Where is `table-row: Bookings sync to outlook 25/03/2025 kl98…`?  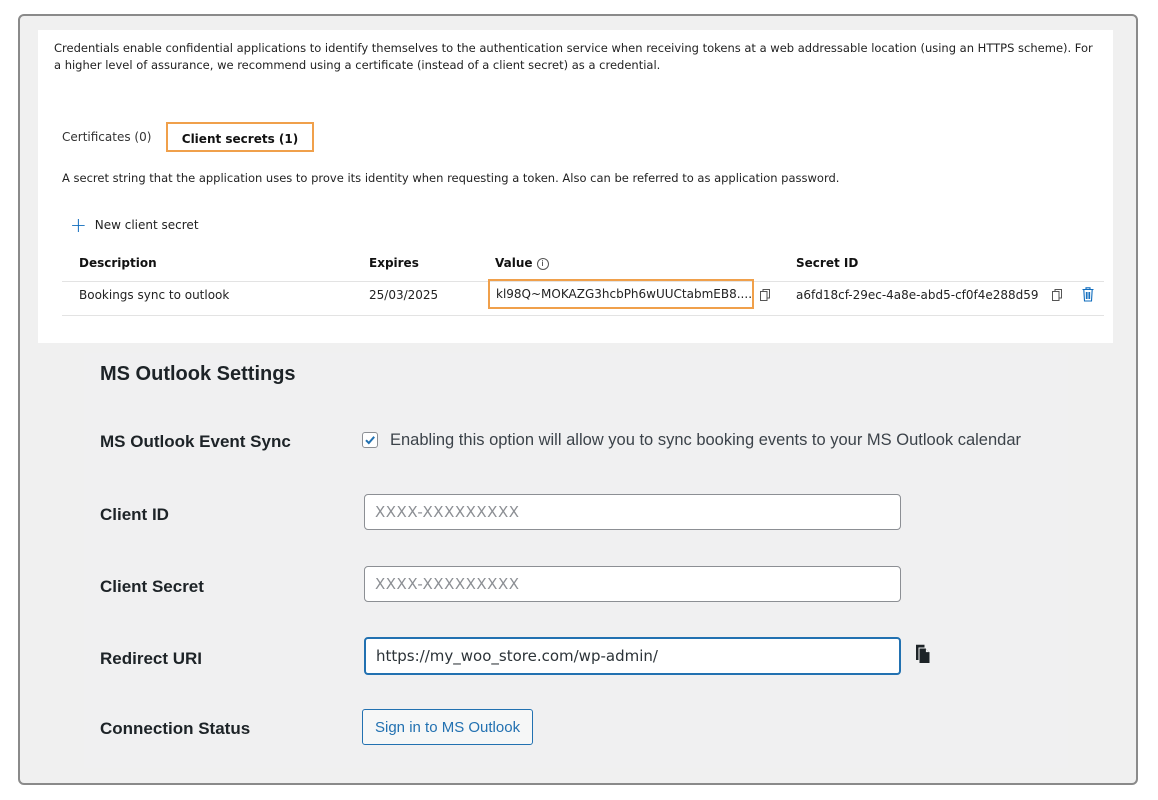 table-row: Bookings sync to outlook 25/03/2025 kl98… is located at coordinates (583, 294).